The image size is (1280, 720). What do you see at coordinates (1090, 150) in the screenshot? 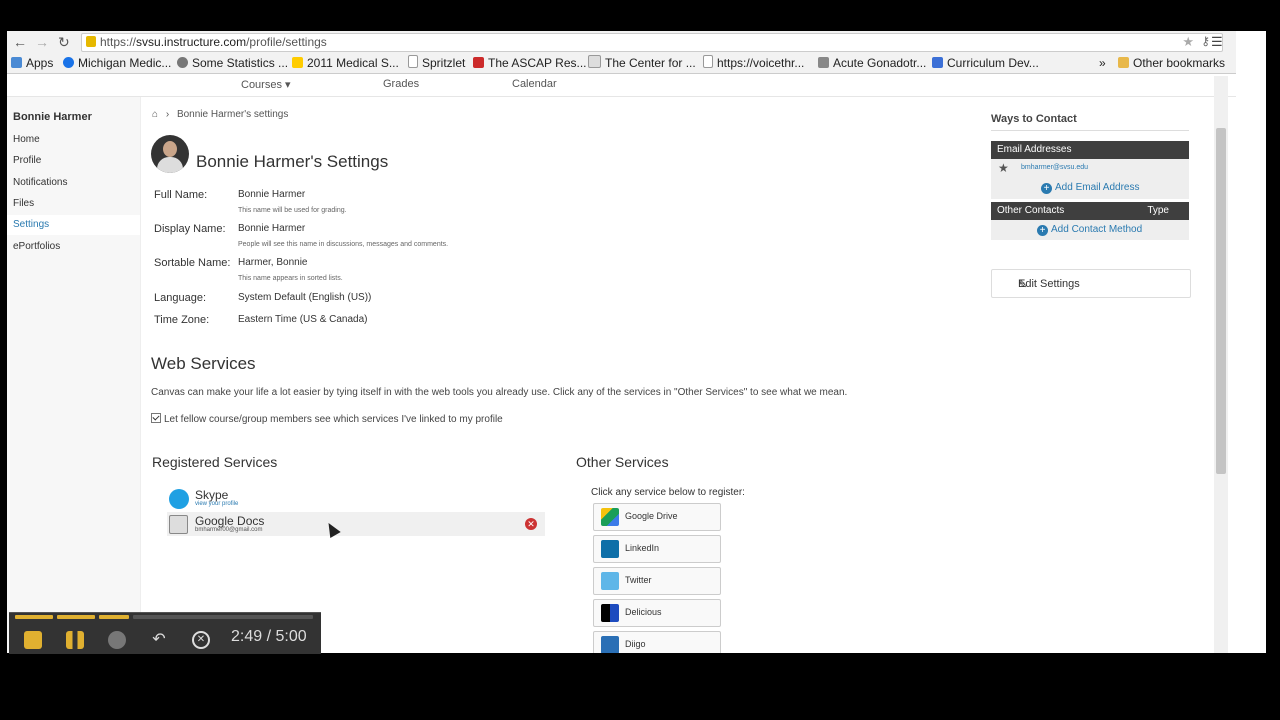
I see `email-addresses-header: Email Addresses` at bounding box center [1090, 150].